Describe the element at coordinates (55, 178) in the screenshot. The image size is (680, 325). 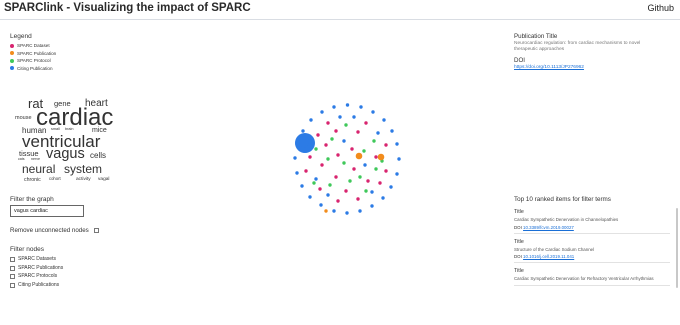
I see `word: cohort` at that location.